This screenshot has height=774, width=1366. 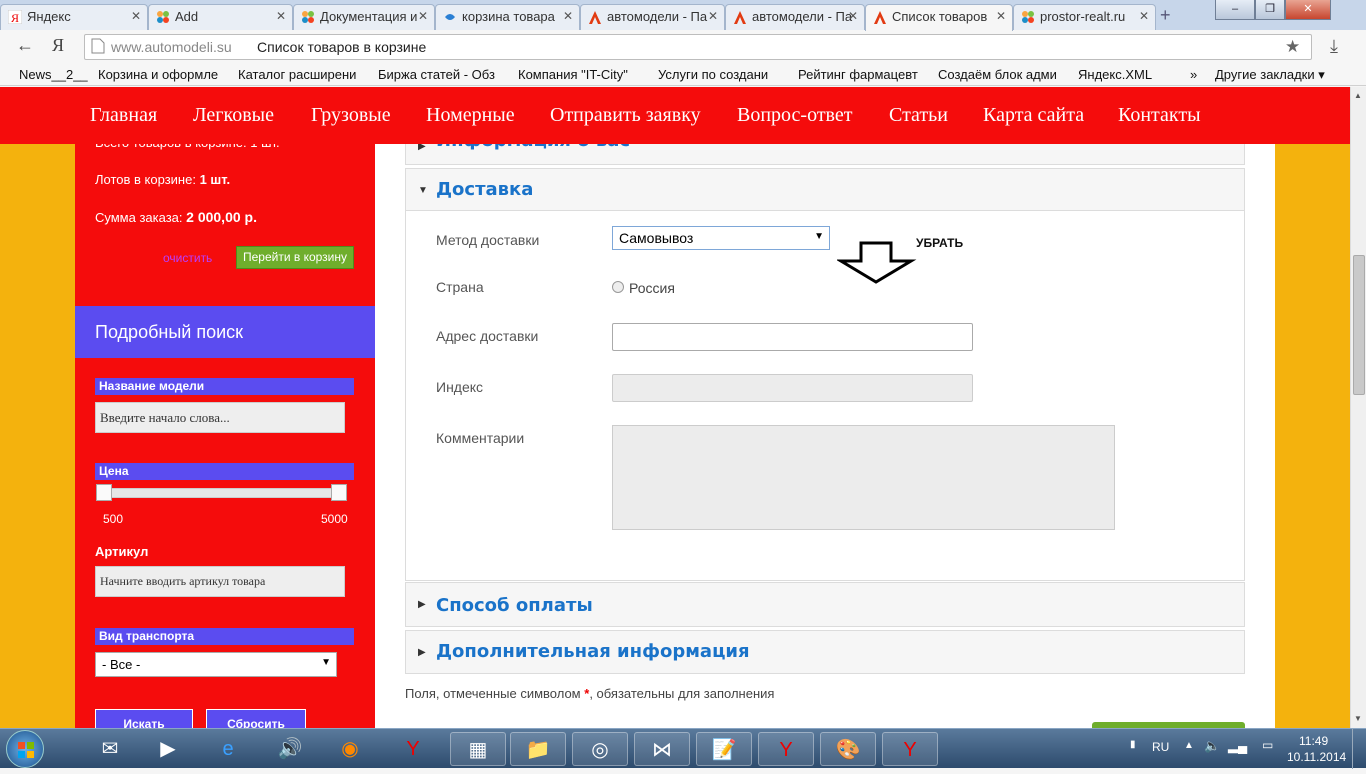 I want to click on scroll-down-icon: ▼, so click(x=1358, y=718).